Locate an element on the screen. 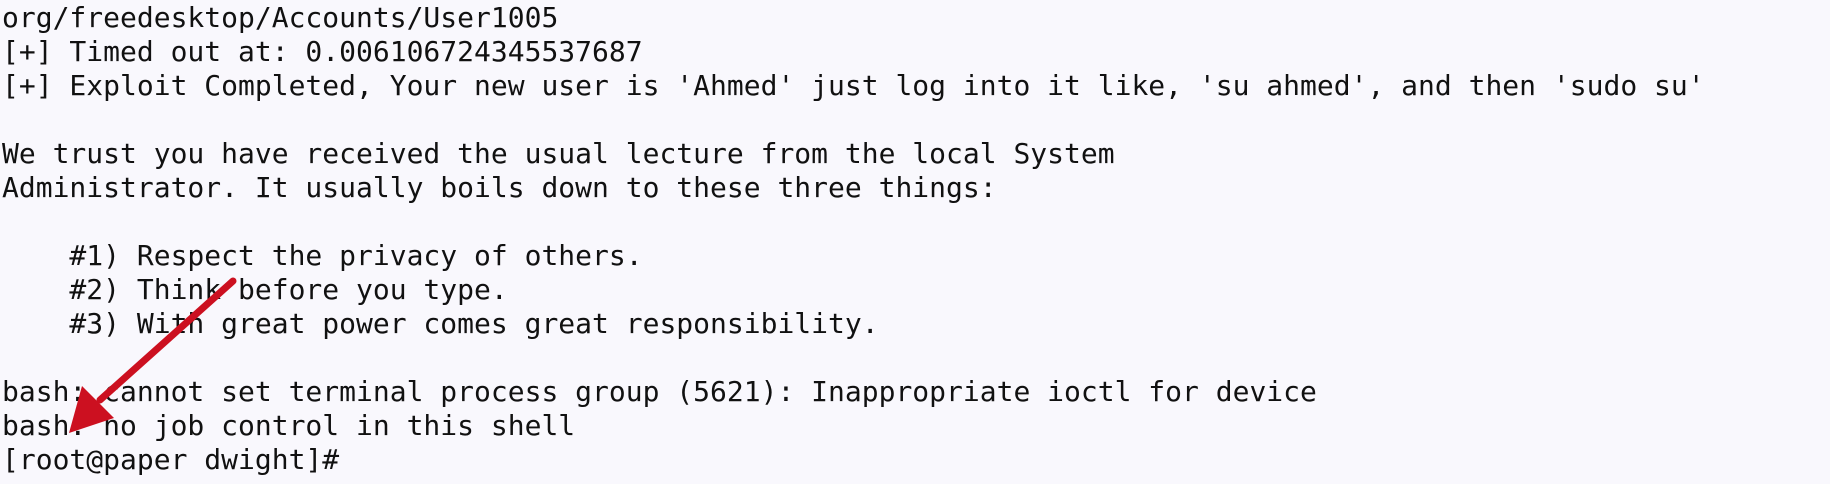  terminal-line-rule-2: #2) Think before you type. is located at coordinates (255, 289).